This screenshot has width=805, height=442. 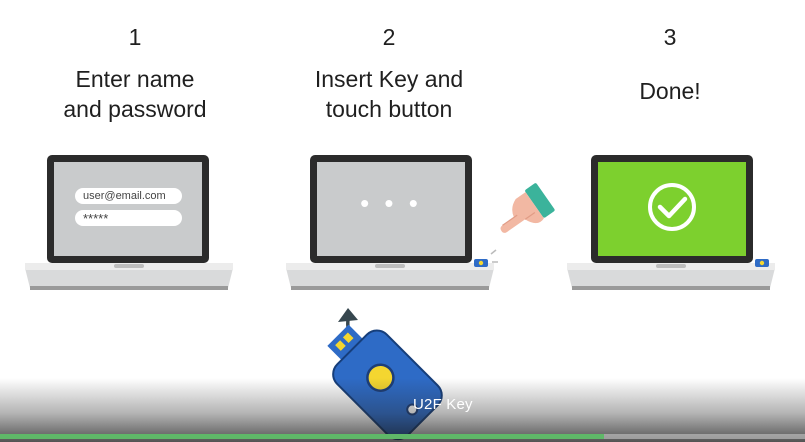 I want to click on step-1-number: 1, so click(x=135, y=37).